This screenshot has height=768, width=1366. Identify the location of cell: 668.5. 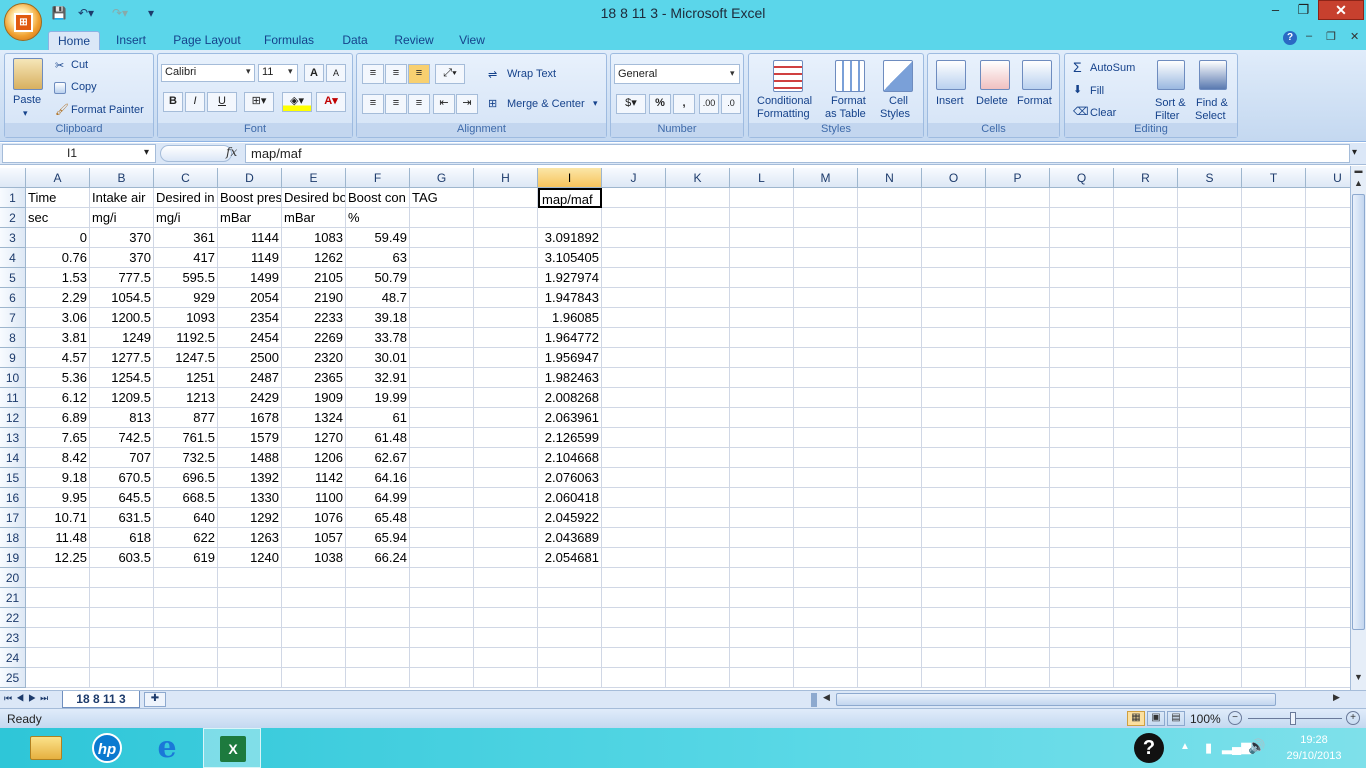
(186, 498).